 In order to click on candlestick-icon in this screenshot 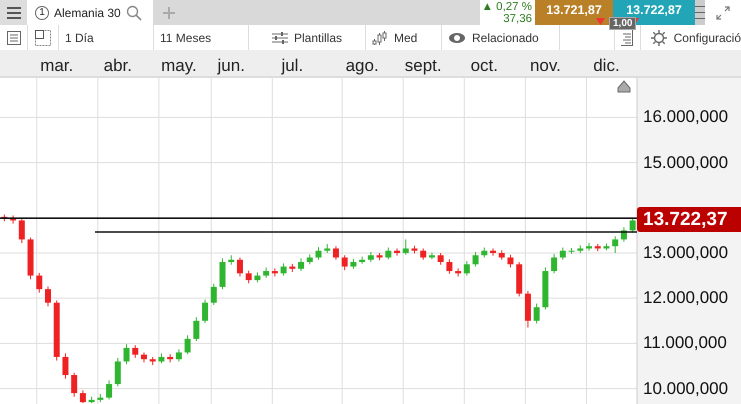, I will do `click(380, 37)`.